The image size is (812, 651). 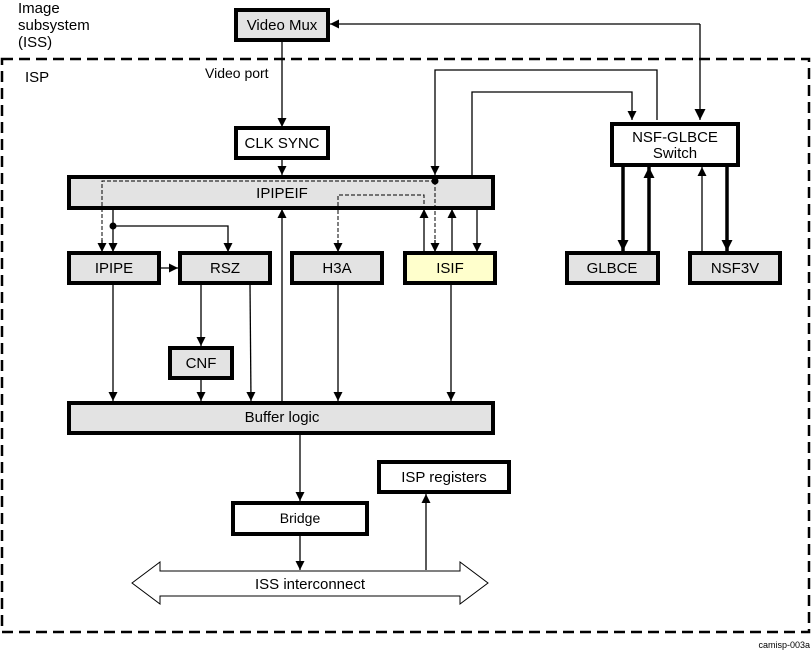 I want to click on iss-label-line3: (ISS), so click(x=35, y=42).